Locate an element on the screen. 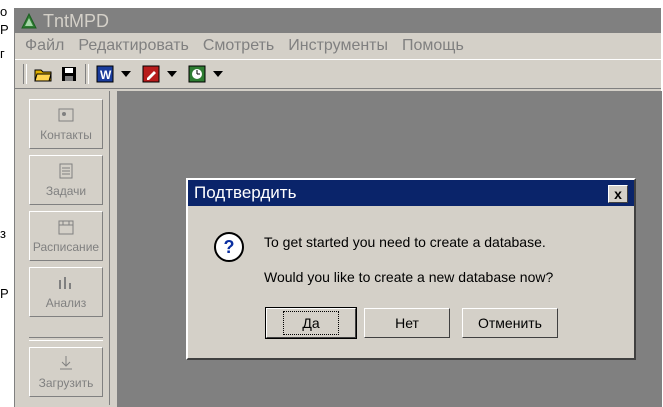 The height and width of the screenshot is (407, 663). cropped-char: з is located at coordinates (3, 233).